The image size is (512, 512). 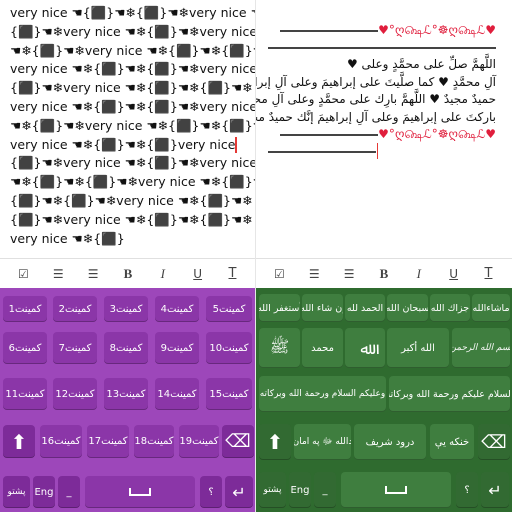 I want to click on editor-line: {⬛}☚❄{⬛}☚❄very nice ☚❄{⬛}☚❄, so click(x=131, y=200).